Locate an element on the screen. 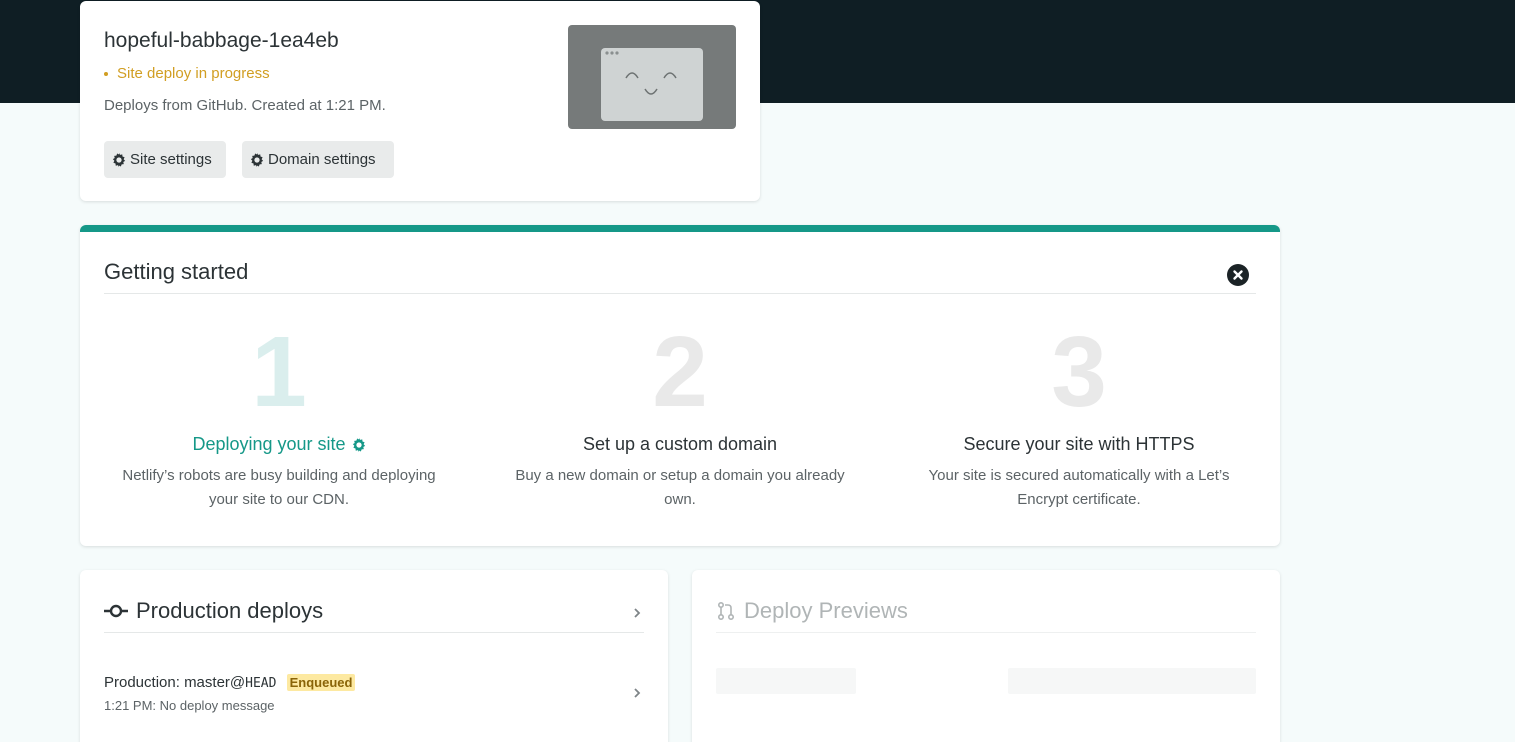  deploy-previews-card: Deploy Previews is located at coordinates (986, 656).